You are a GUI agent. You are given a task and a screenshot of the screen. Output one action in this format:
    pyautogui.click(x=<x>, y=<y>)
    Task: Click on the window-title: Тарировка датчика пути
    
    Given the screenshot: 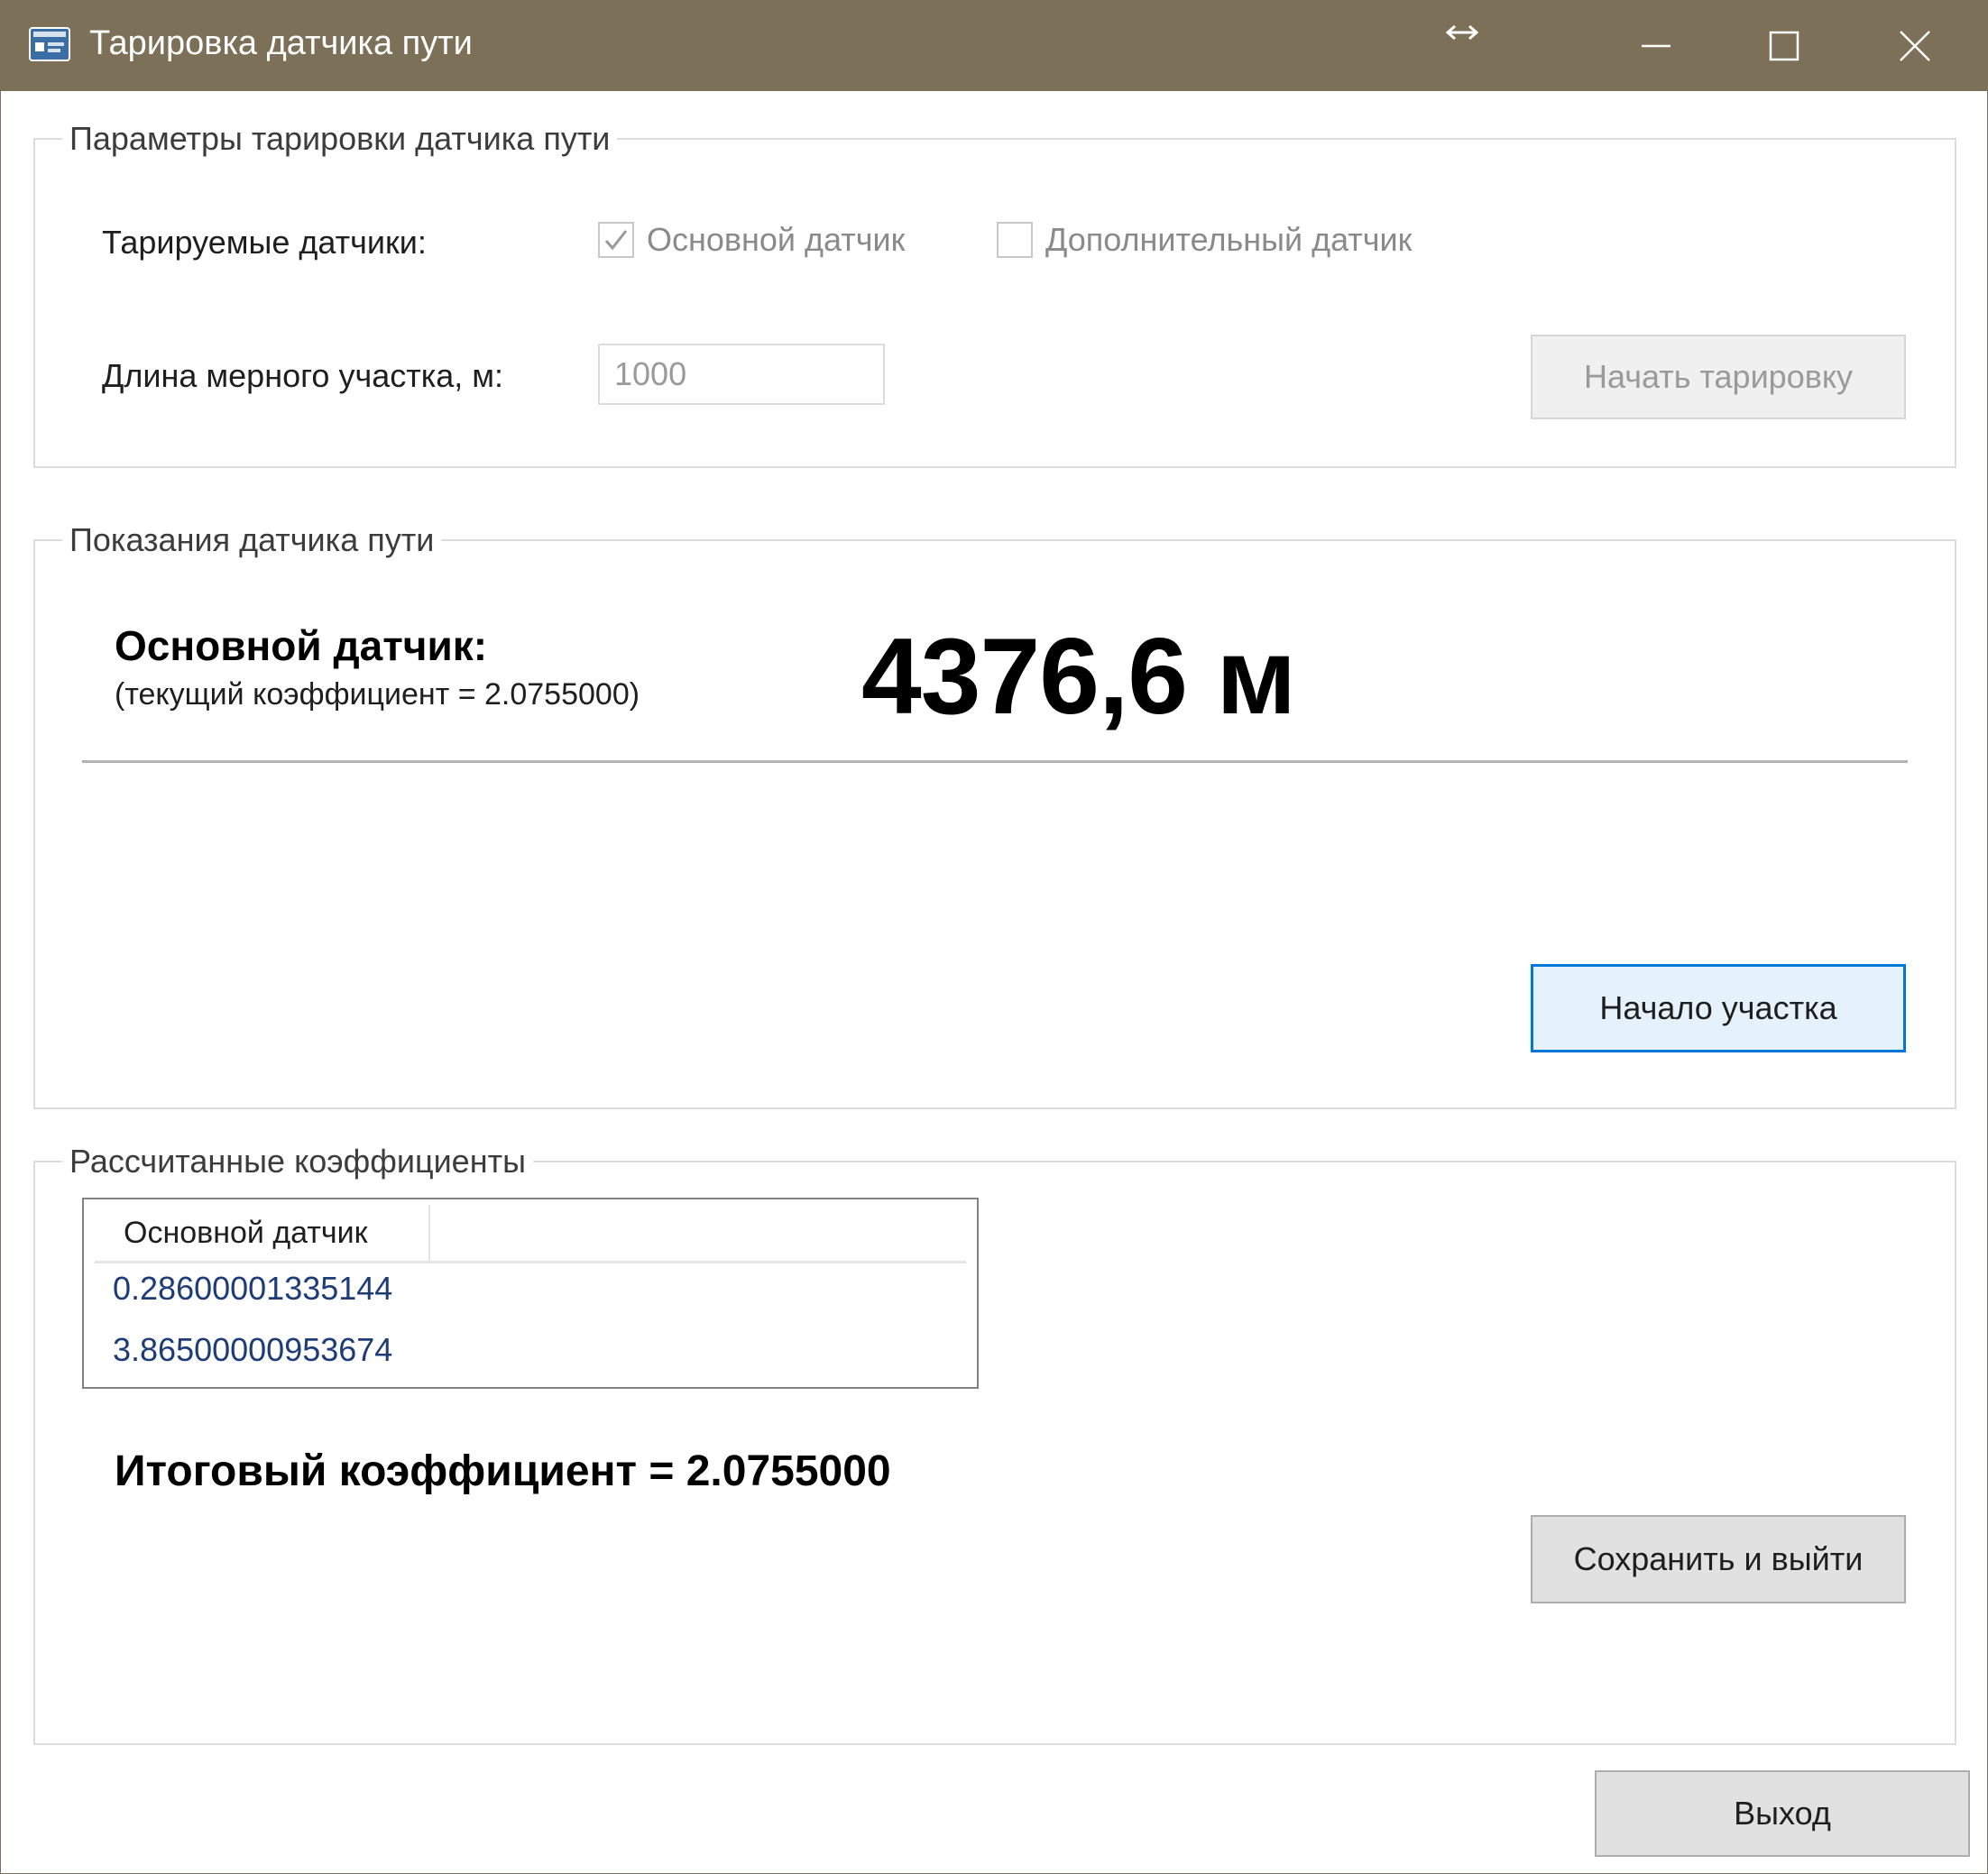 What is the action you would take?
    pyautogui.click(x=281, y=43)
    